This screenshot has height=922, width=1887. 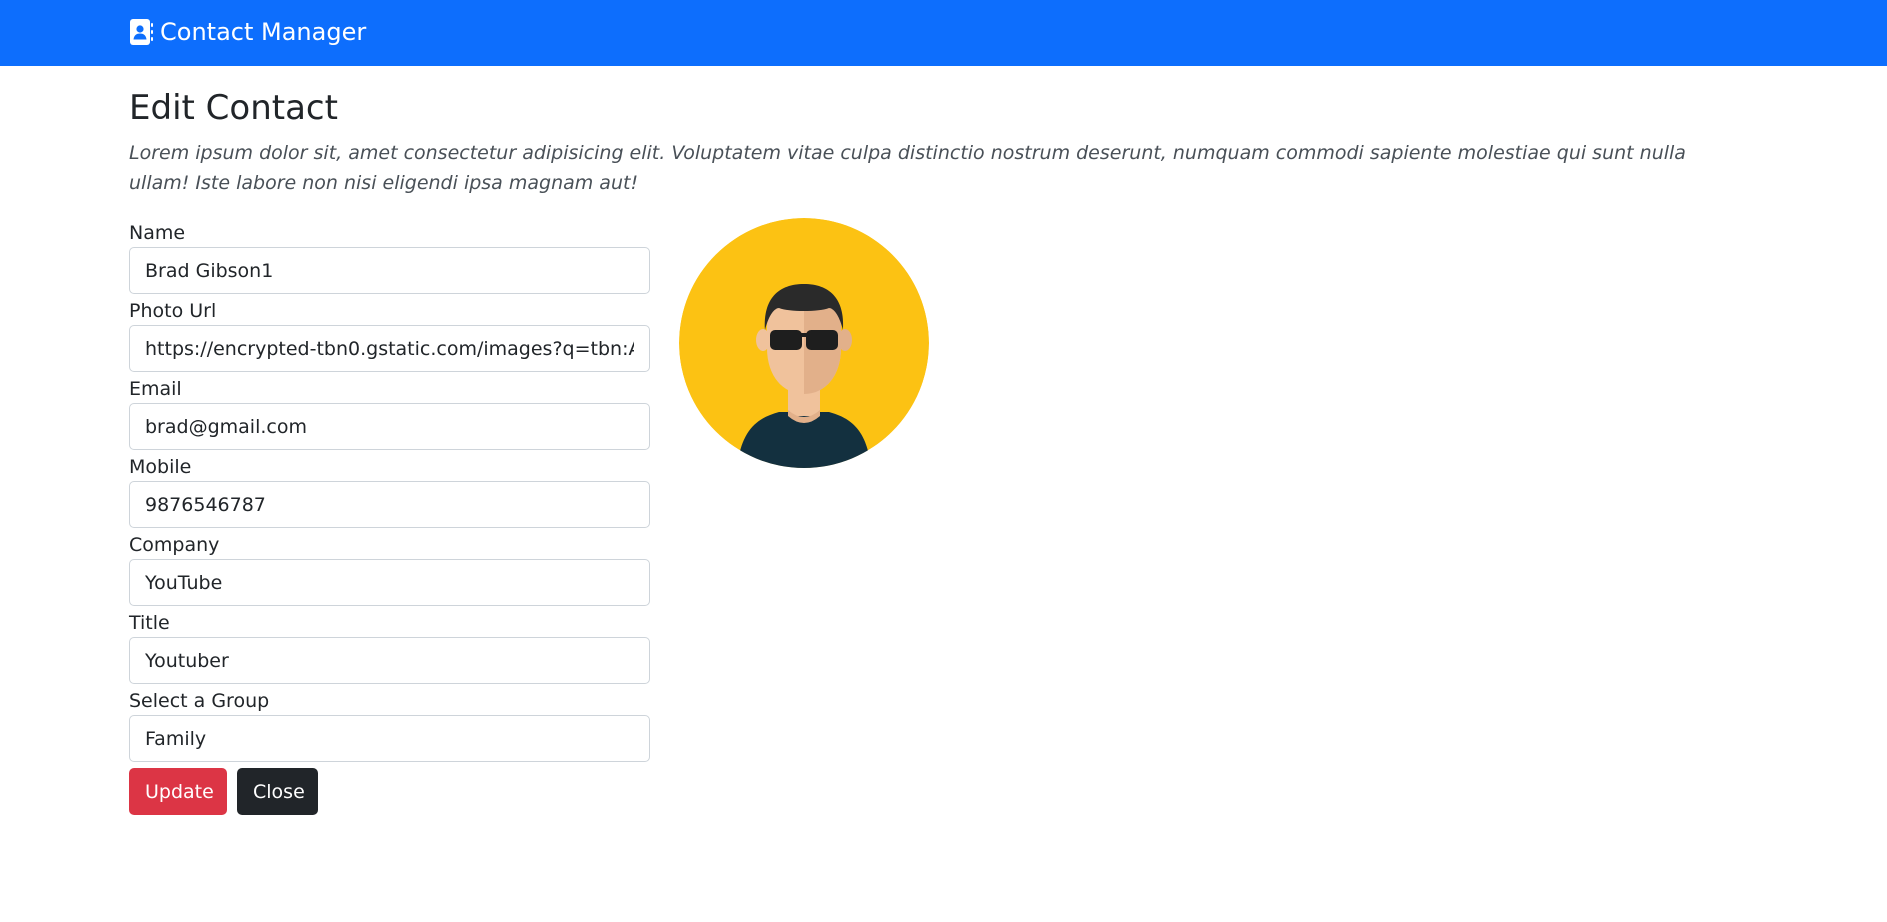 What do you see at coordinates (389, 660) in the screenshot?
I see `title-input` at bounding box center [389, 660].